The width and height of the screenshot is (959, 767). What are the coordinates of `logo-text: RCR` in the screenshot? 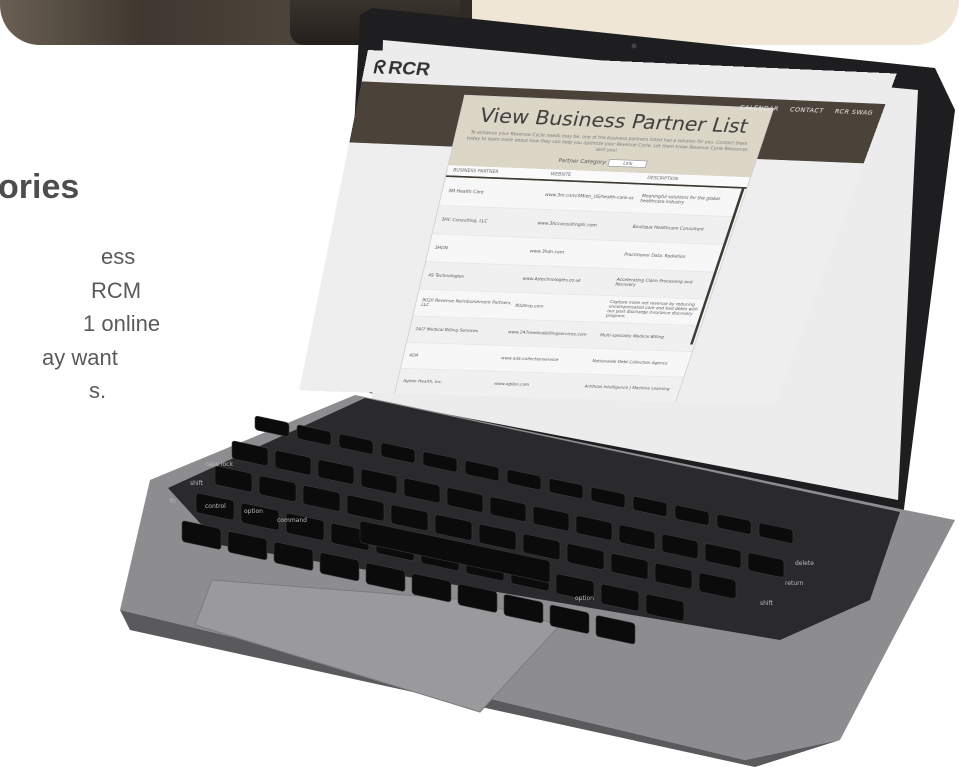 It's located at (409, 69).